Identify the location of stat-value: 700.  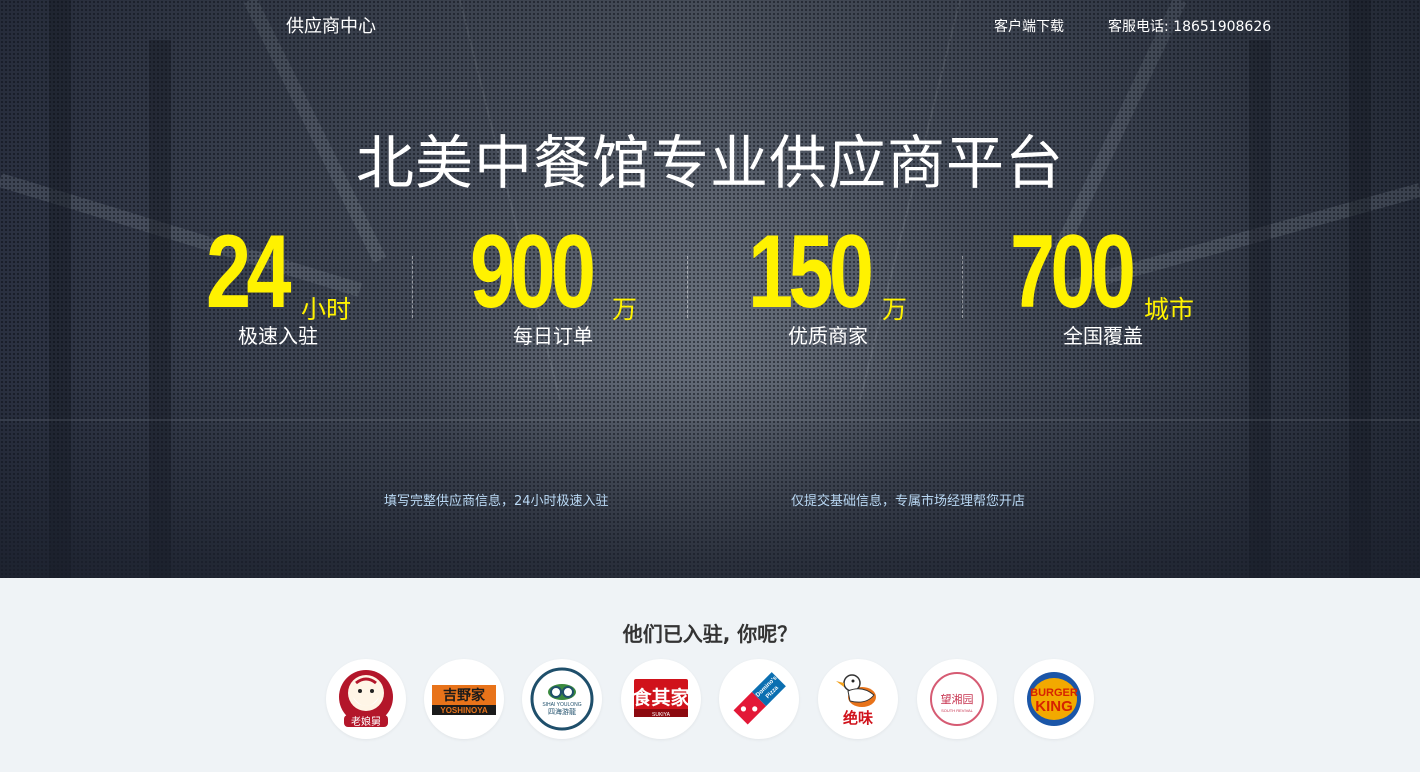
(1073, 272).